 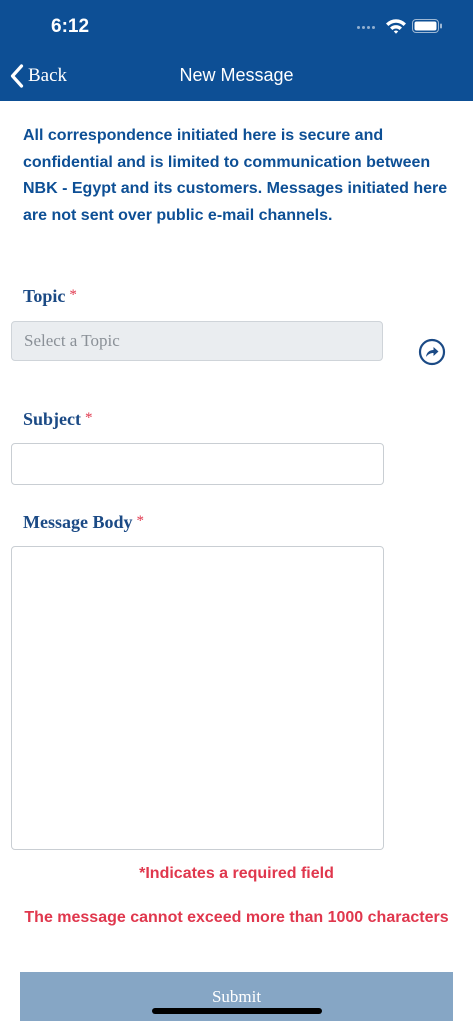 I want to click on topic-label: Topic *, so click(x=50, y=296).